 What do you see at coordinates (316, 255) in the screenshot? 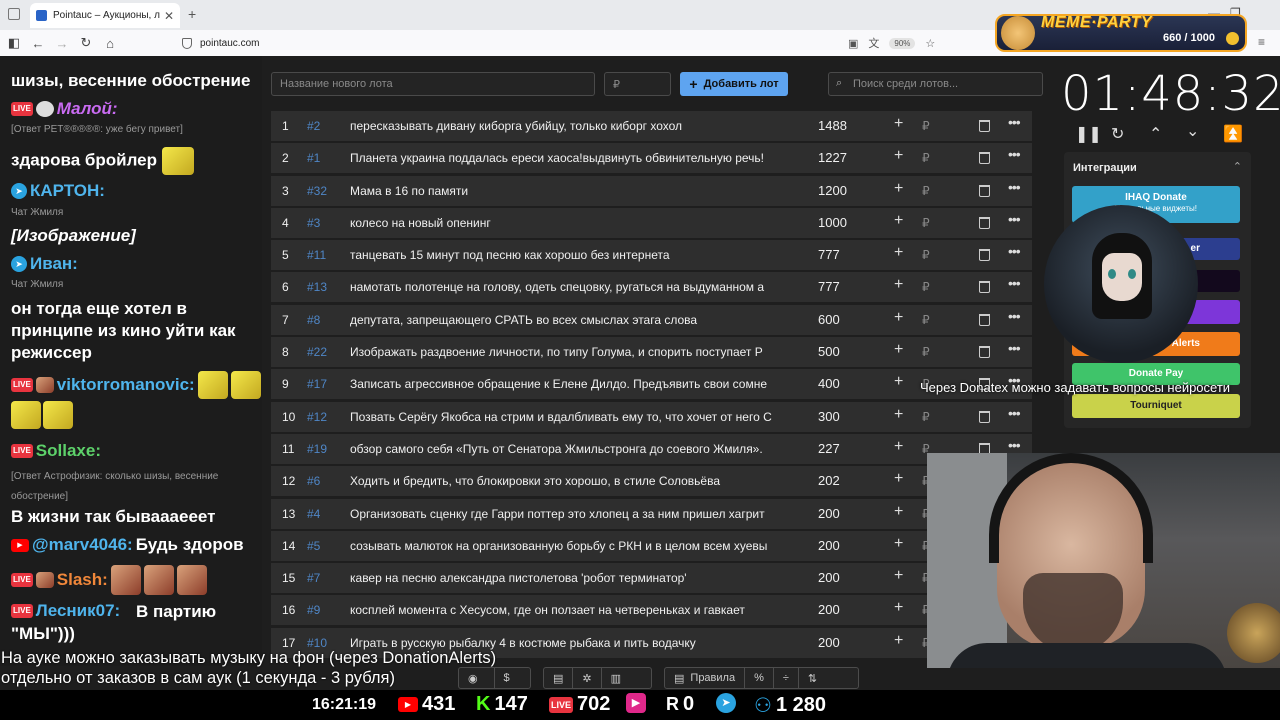
I see `lot-id: #11` at bounding box center [316, 255].